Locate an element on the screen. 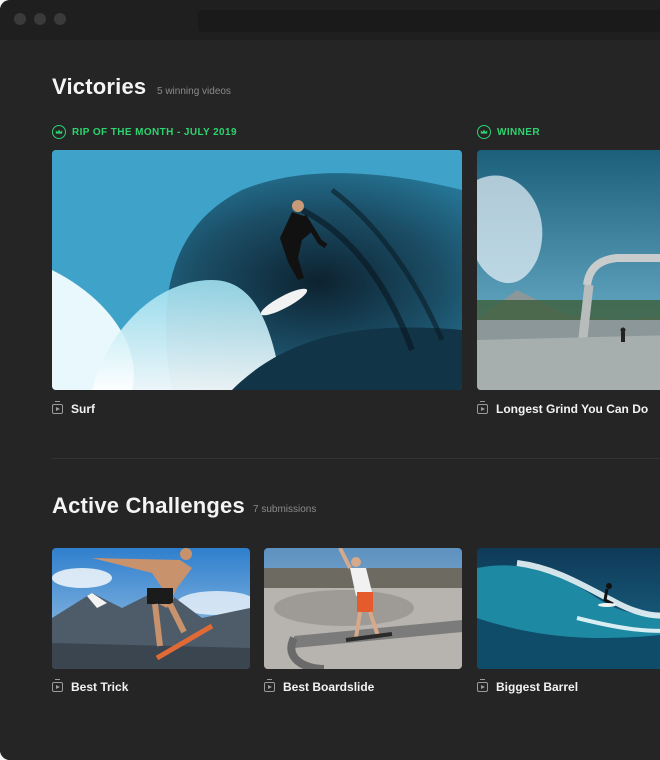  caption-text: Best Boardslide is located at coordinates (329, 687).